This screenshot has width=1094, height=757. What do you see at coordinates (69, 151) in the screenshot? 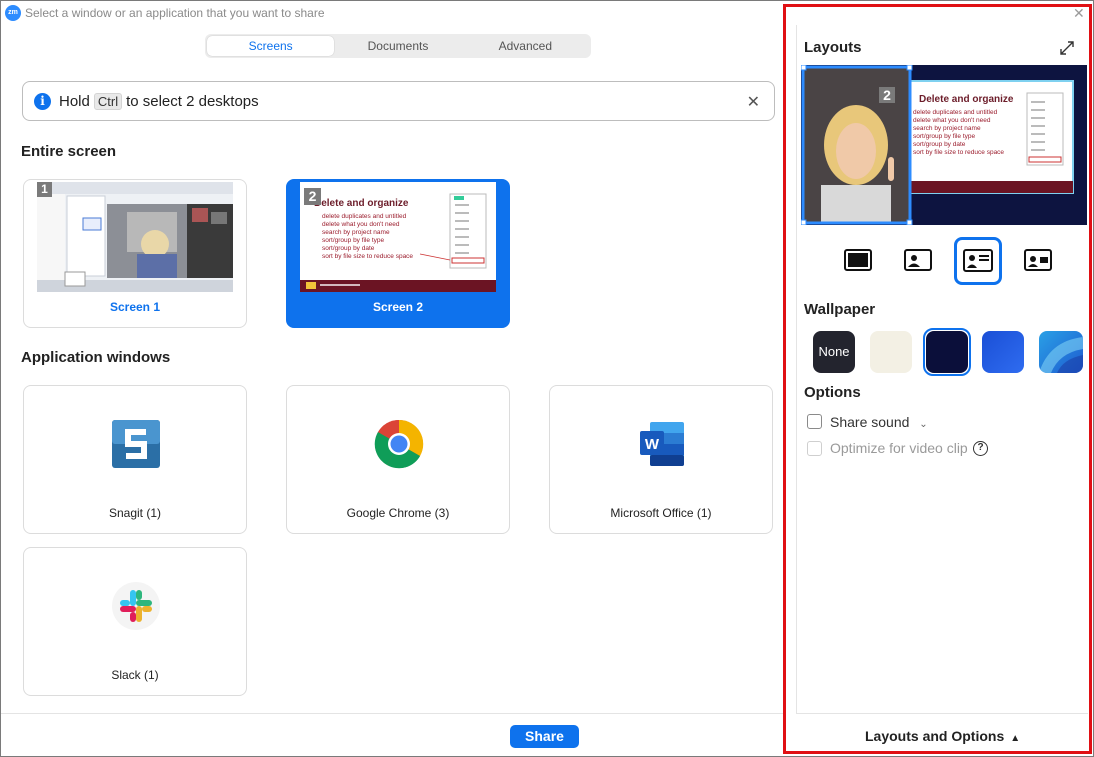
I see `entire-screen-heading: Entire screen` at bounding box center [69, 151].